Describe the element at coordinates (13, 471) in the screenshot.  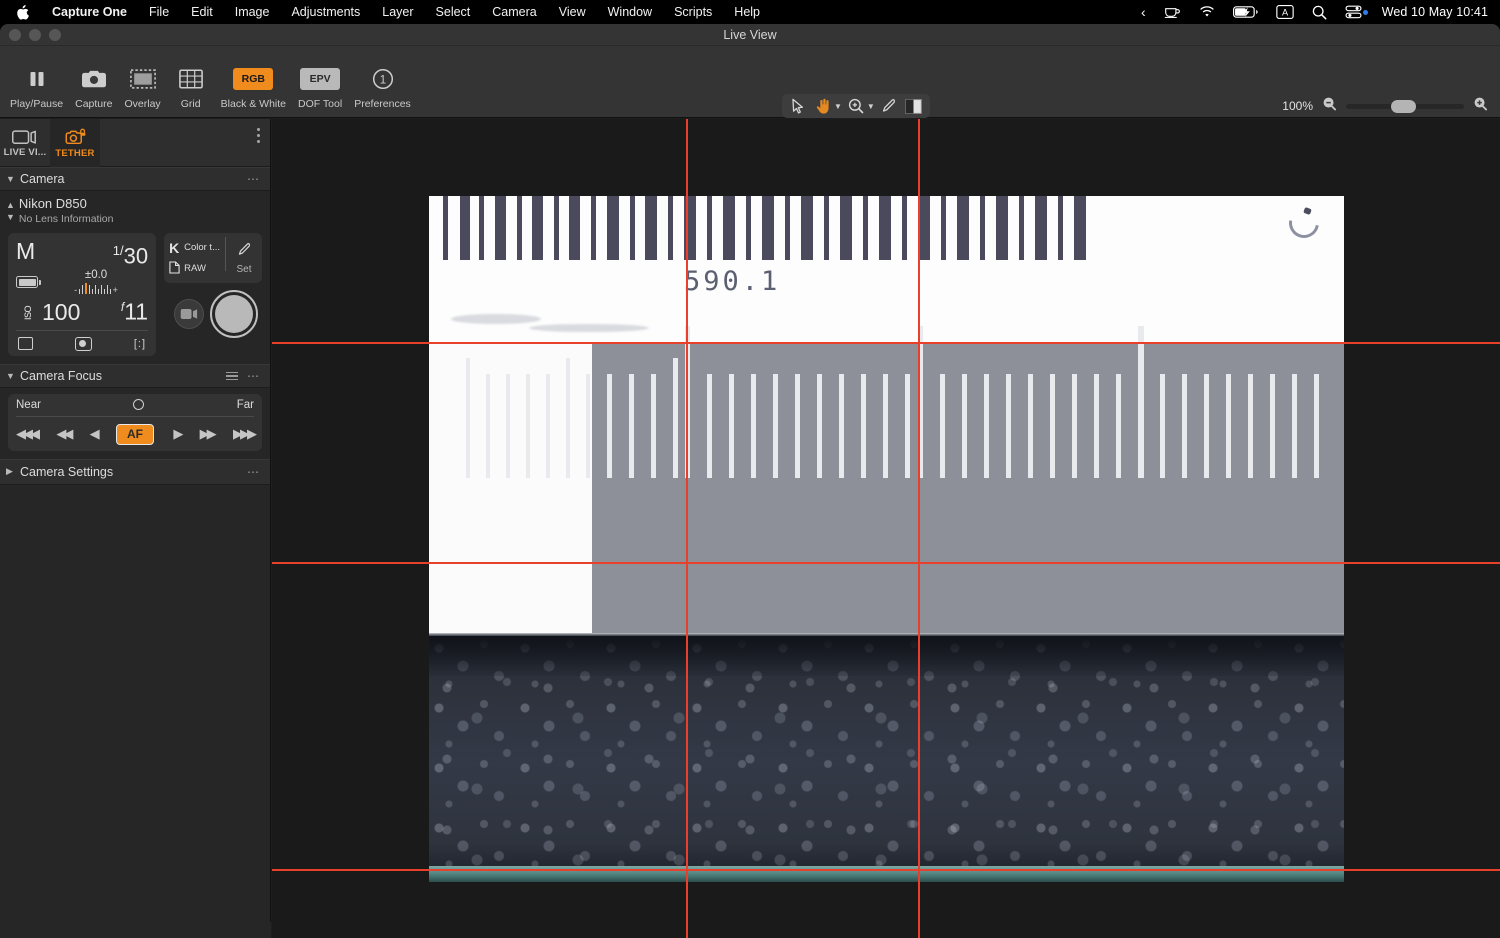
I see `chevron-right-icon: ▶` at that location.